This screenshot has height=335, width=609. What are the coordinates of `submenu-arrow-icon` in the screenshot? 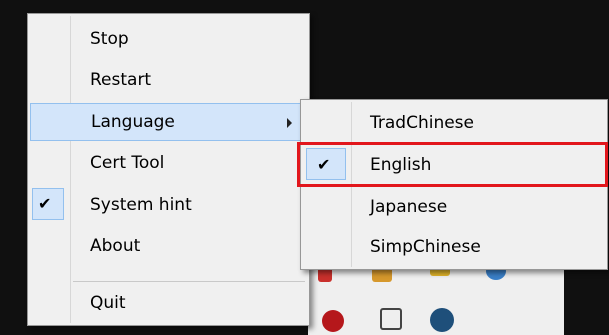 It's located at (289, 123).